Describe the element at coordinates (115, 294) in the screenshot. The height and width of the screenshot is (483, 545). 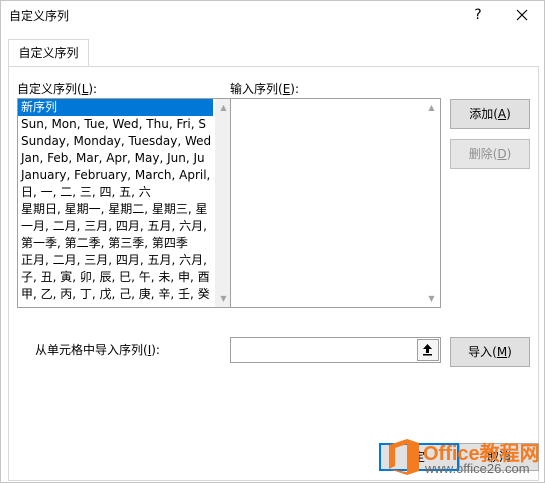
I see `list-item: 甲, 乙, 丙, 丁, 戊, 己, 庚, 辛, 壬, 癸` at that location.